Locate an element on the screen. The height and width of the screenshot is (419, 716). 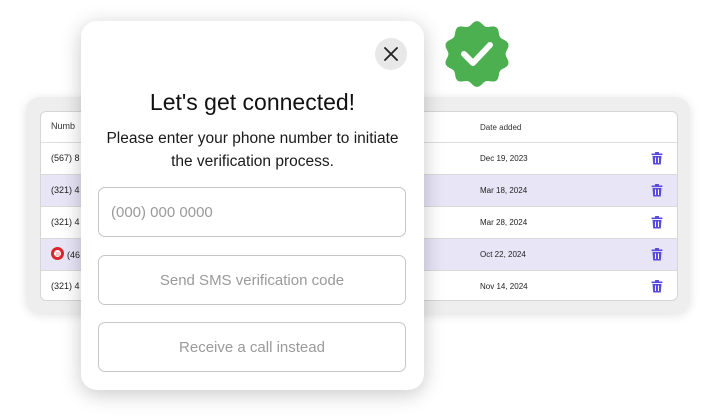
close-button is located at coordinates (391, 54).